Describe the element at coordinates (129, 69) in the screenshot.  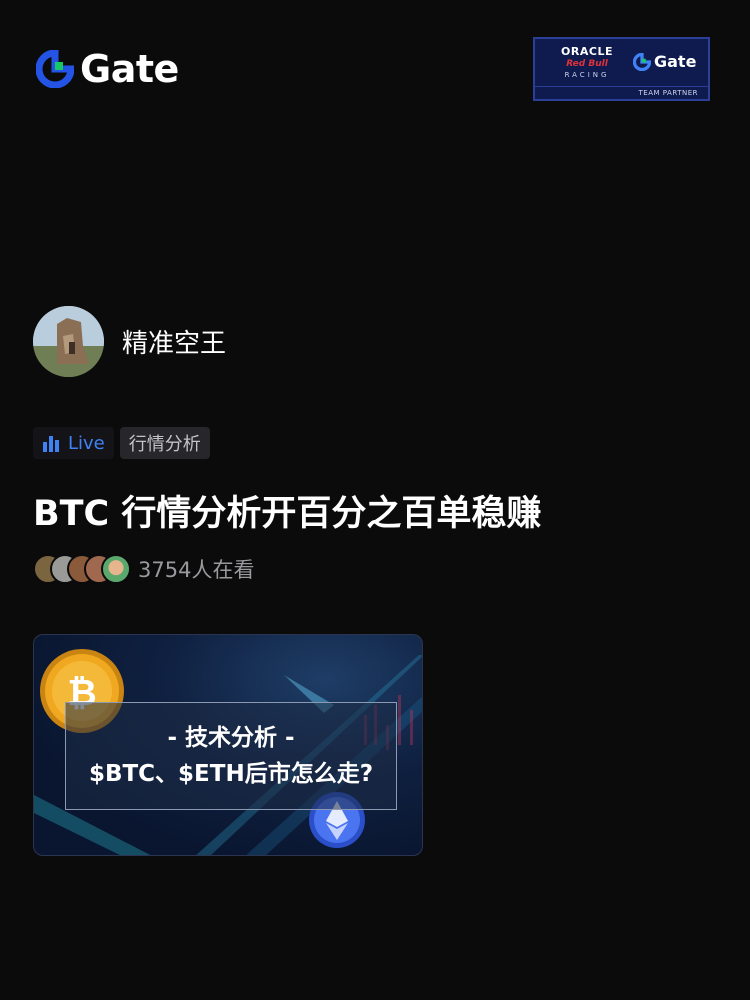
I see `logo-text: Gate` at that location.